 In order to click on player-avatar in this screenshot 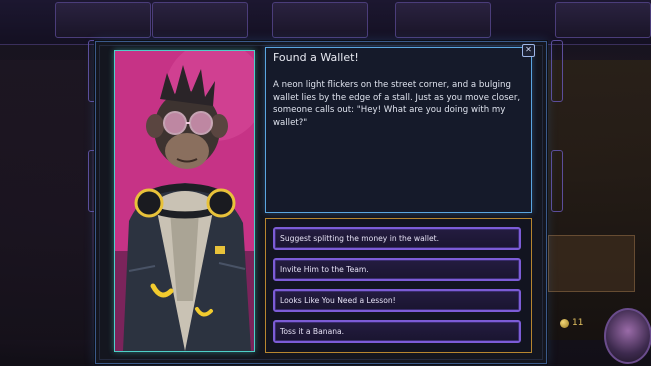, I will do `click(627, 336)`.